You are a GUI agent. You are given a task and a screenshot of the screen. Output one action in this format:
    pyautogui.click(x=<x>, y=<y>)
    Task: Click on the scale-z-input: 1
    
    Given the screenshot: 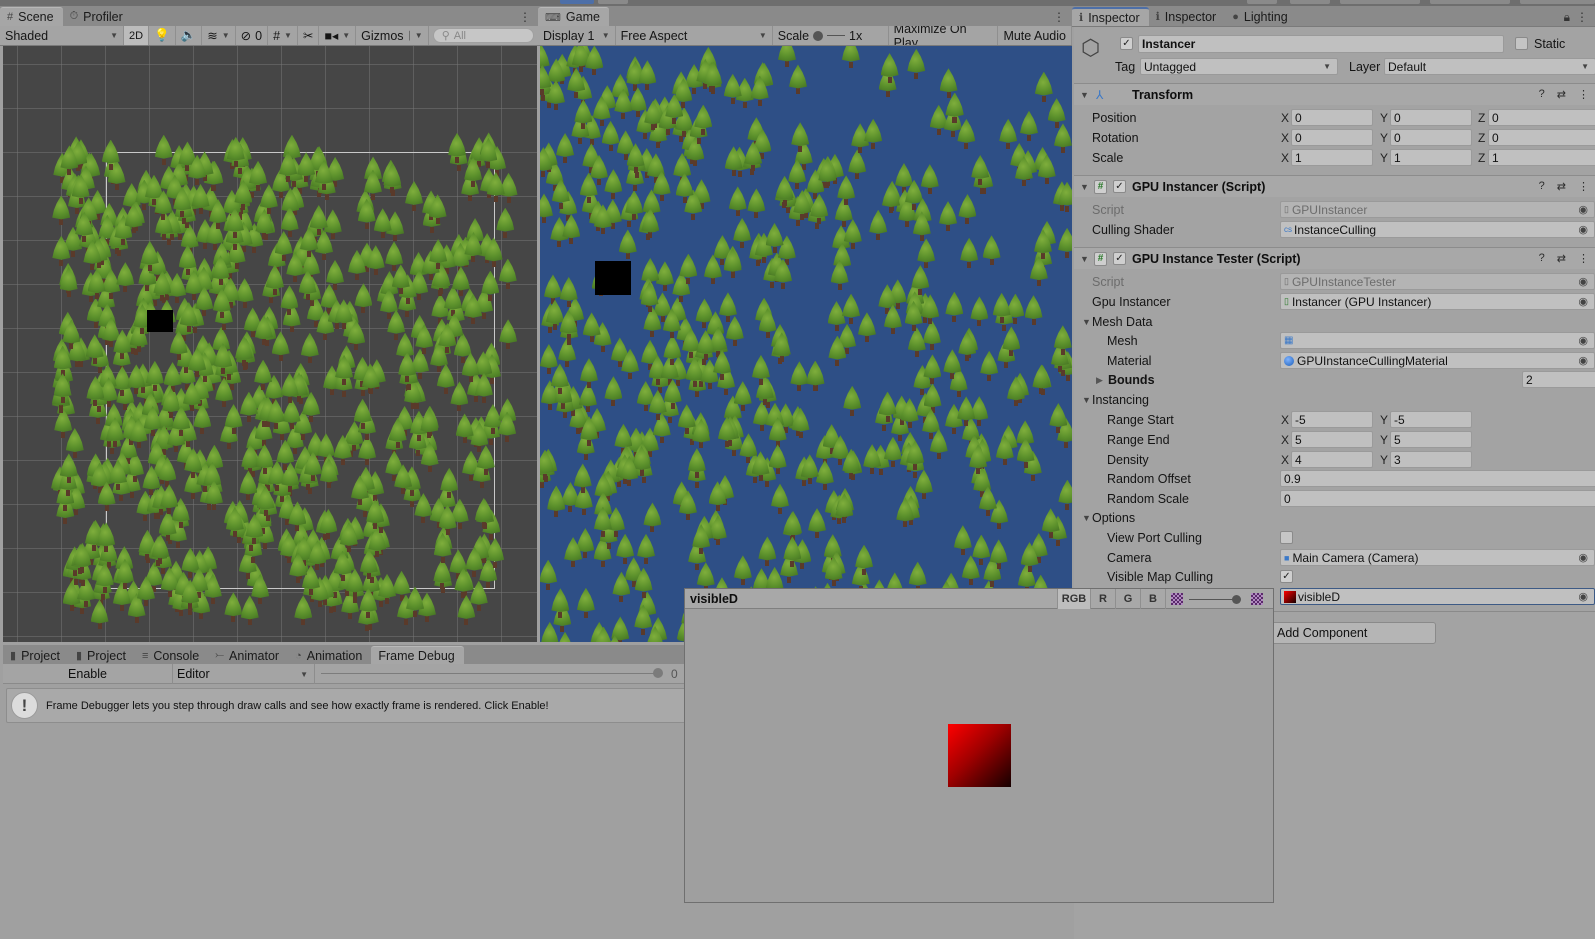 What is the action you would take?
    pyautogui.click(x=1541, y=157)
    